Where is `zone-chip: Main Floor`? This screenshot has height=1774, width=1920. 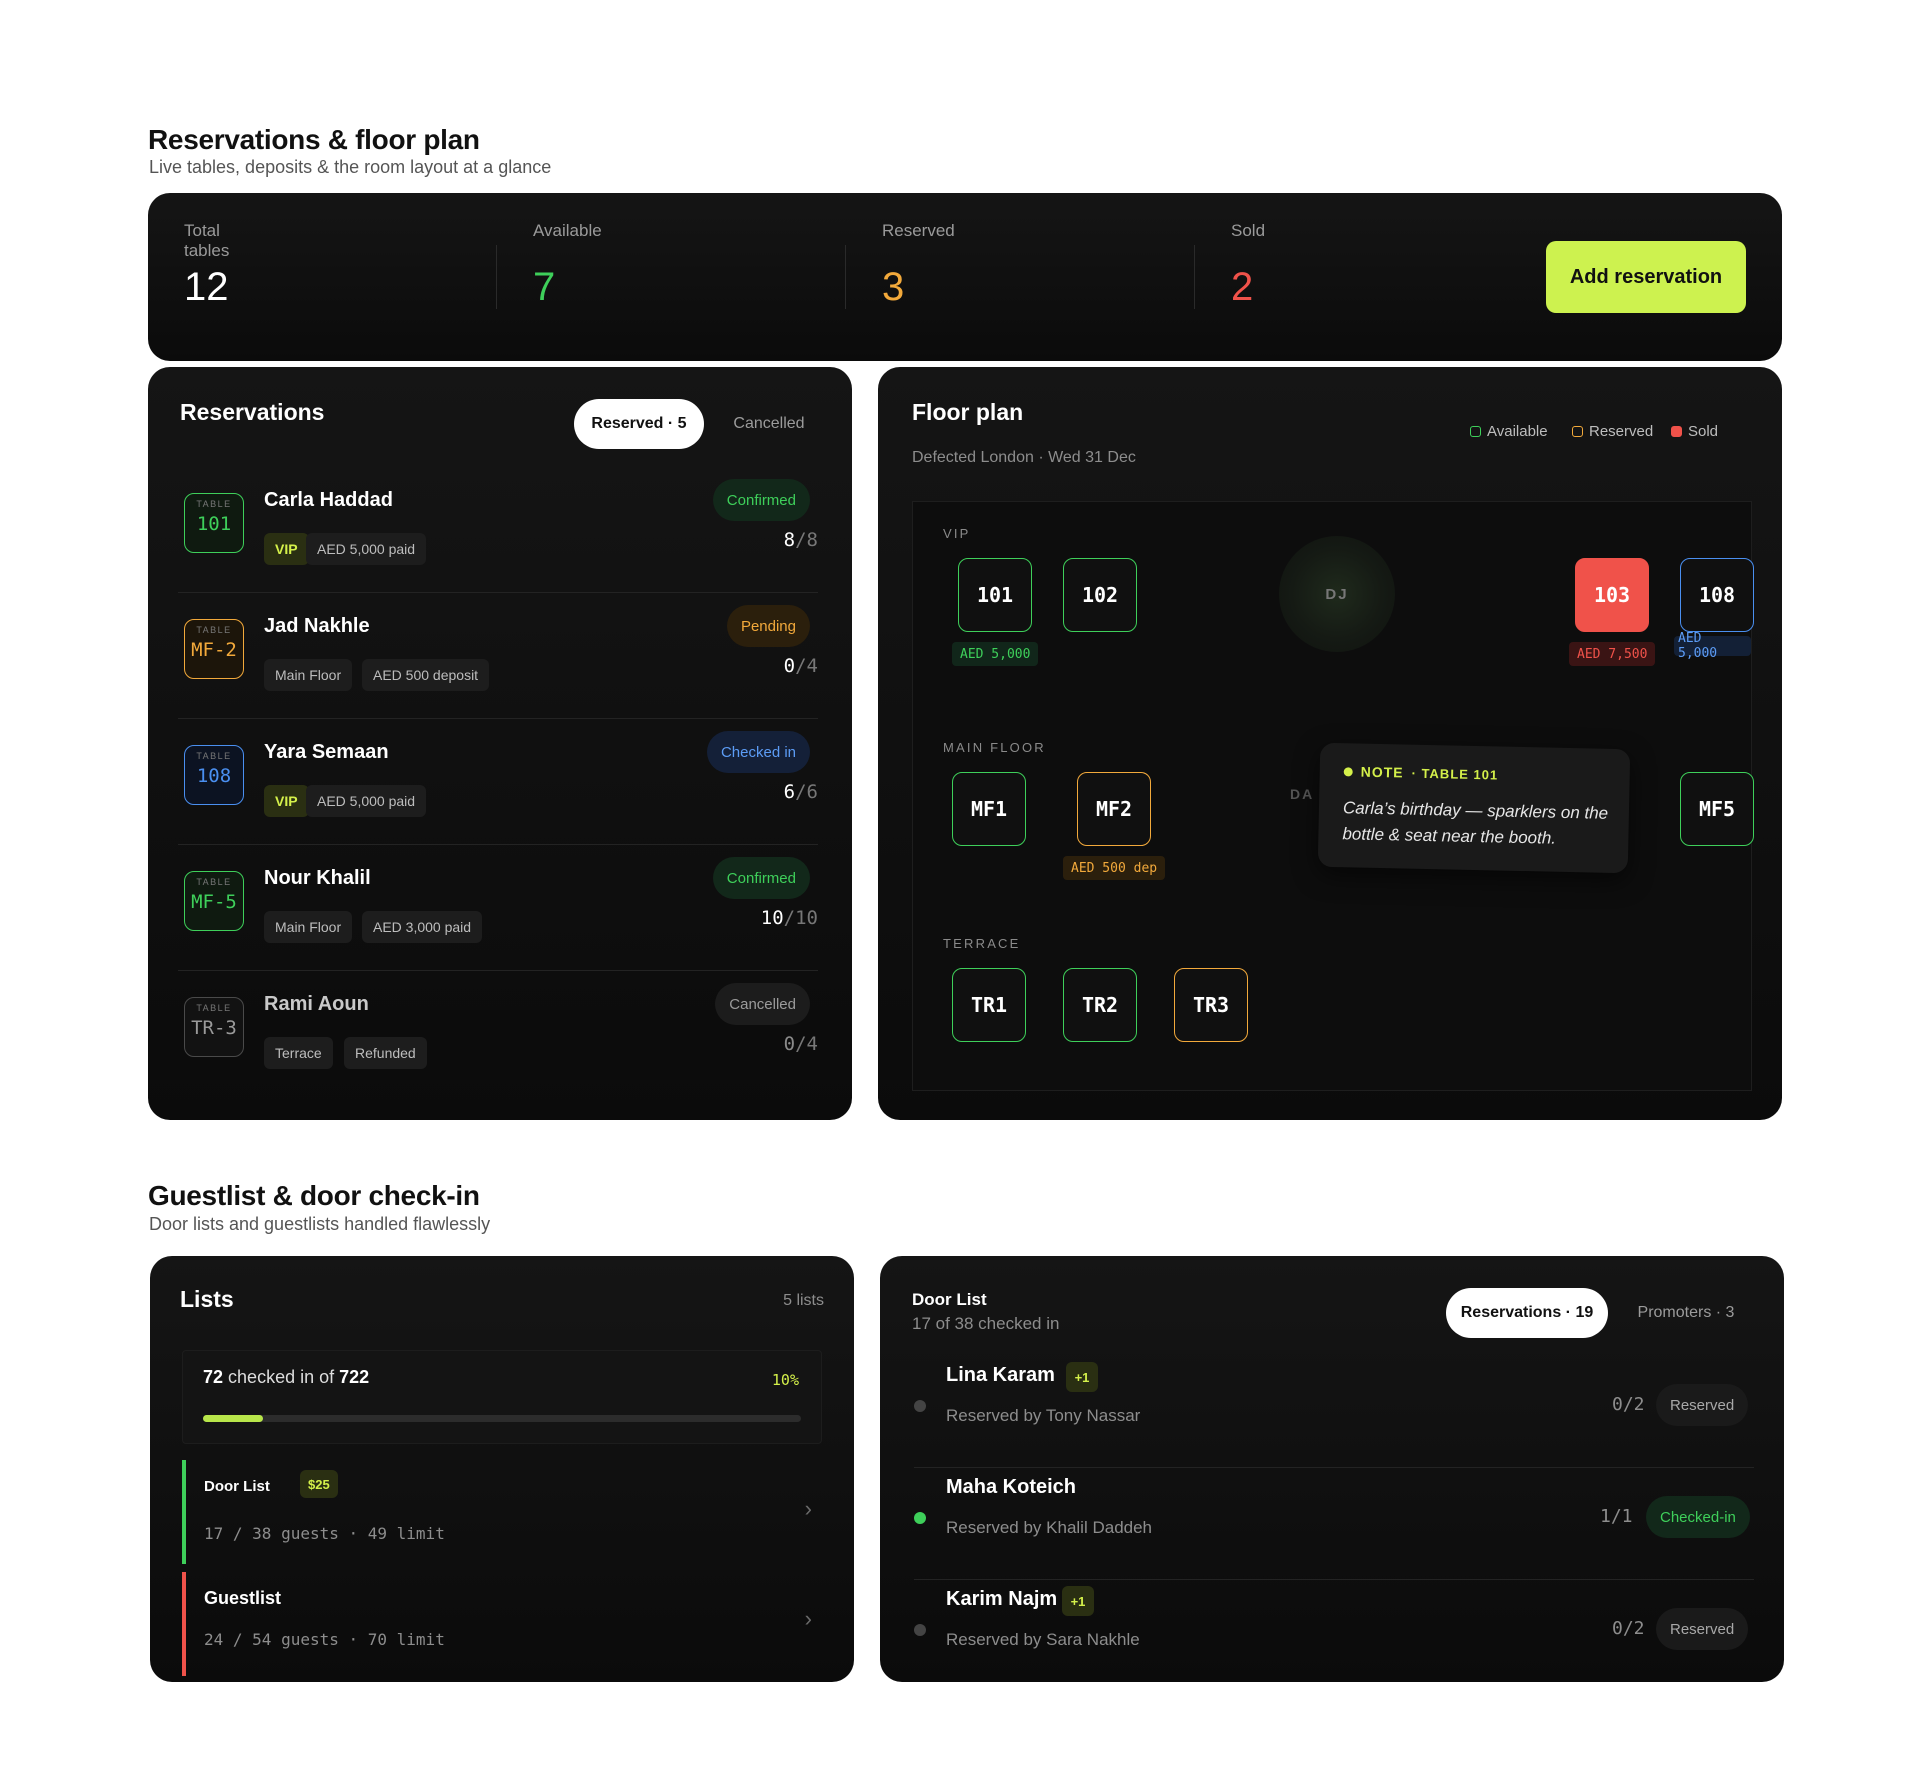 zone-chip: Main Floor is located at coordinates (308, 927).